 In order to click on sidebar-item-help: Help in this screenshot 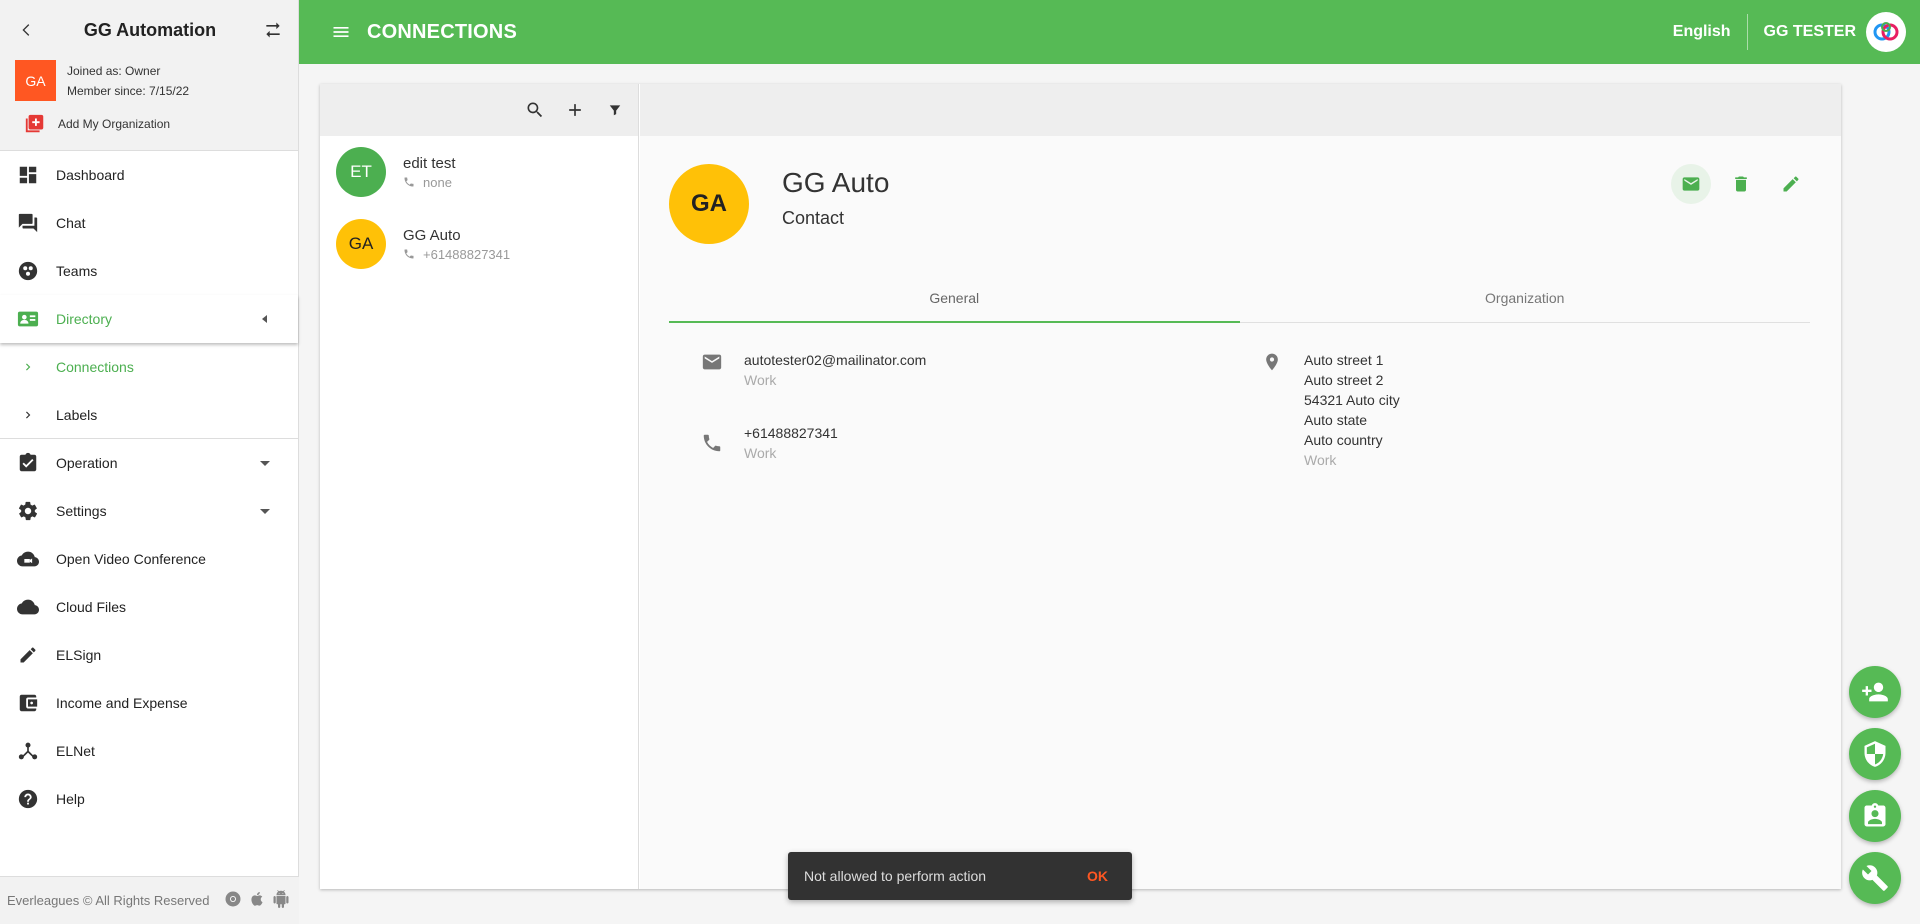, I will do `click(149, 799)`.